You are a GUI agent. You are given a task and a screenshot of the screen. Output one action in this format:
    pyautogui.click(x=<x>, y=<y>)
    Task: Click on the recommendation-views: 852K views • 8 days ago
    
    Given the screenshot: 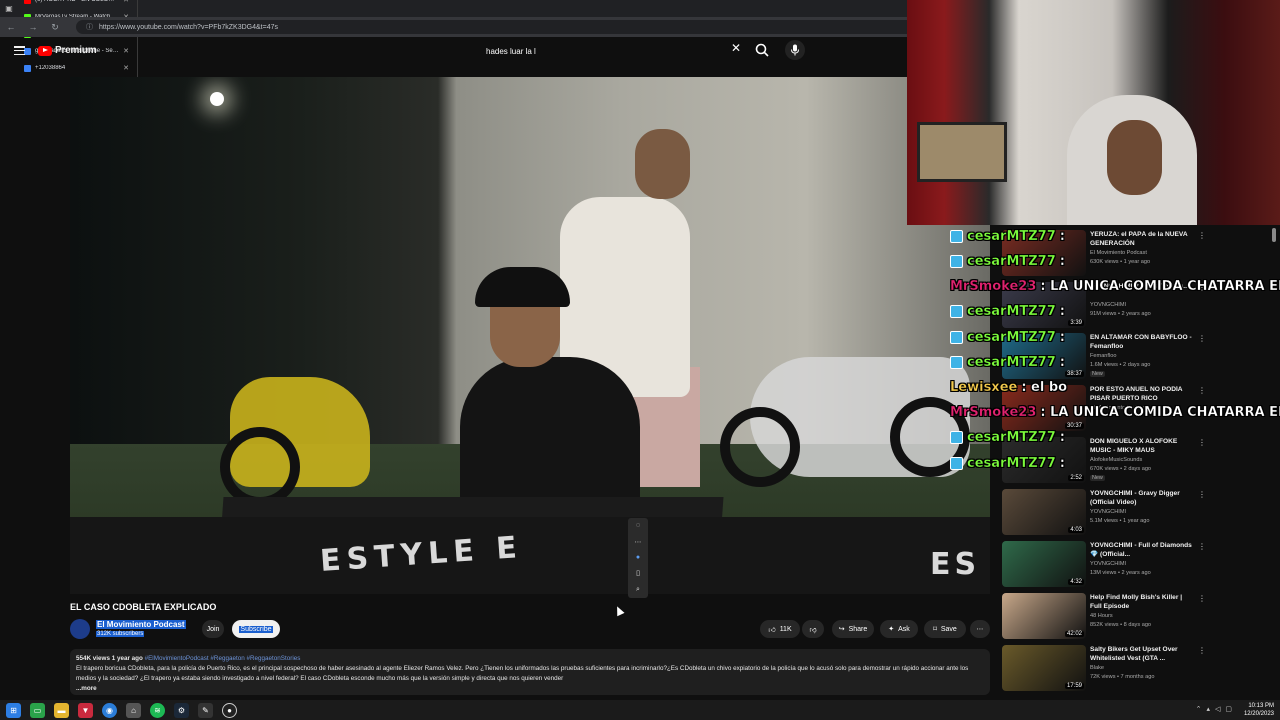 What is the action you would take?
    pyautogui.click(x=1121, y=625)
    